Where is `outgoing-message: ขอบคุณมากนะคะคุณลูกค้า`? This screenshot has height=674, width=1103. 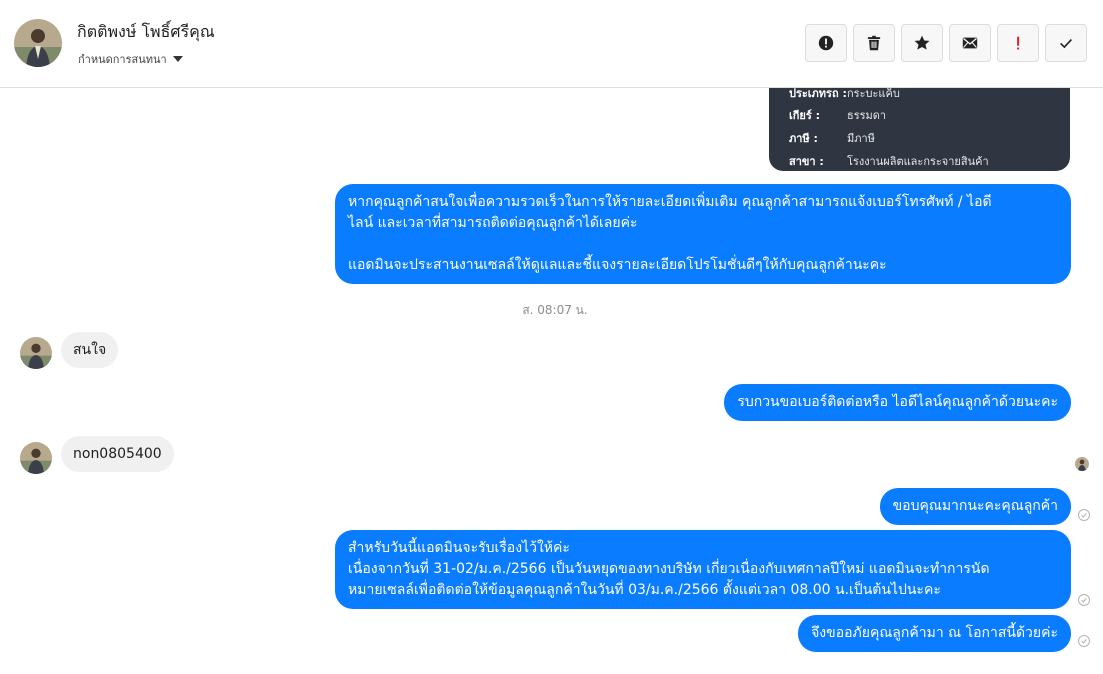
outgoing-message: ขอบคุณมากนะคะคุณลูกค้า is located at coordinates (975, 506).